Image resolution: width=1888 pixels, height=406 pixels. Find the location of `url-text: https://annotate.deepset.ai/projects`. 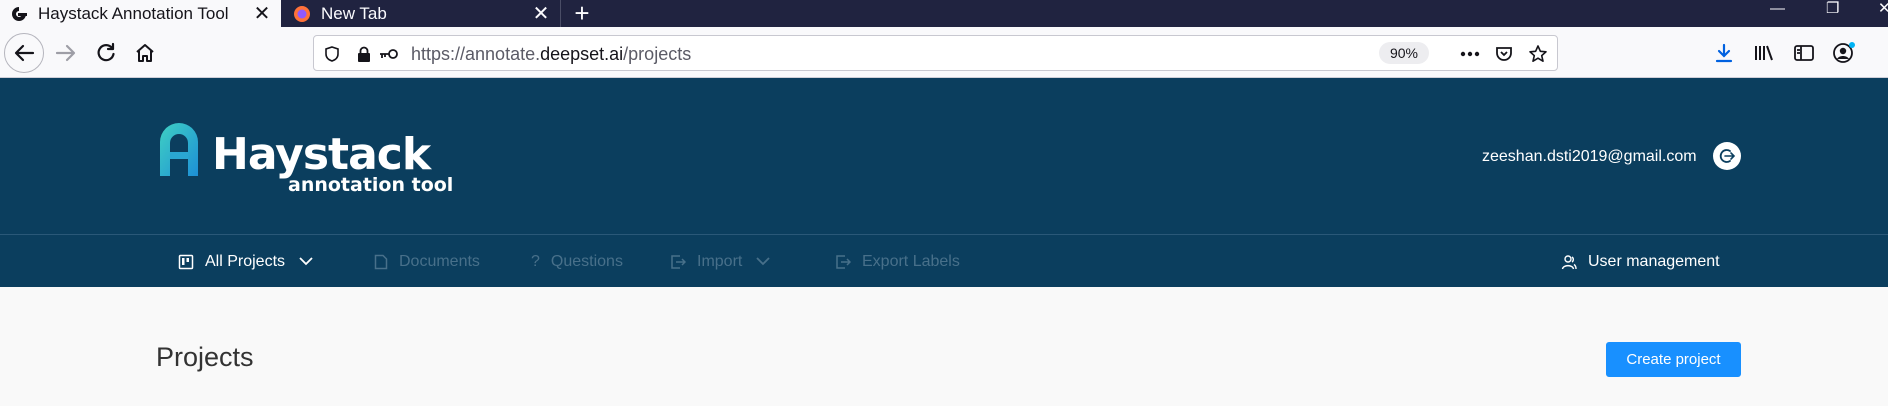

url-text: https://annotate.deepset.ai/projects is located at coordinates (551, 54).